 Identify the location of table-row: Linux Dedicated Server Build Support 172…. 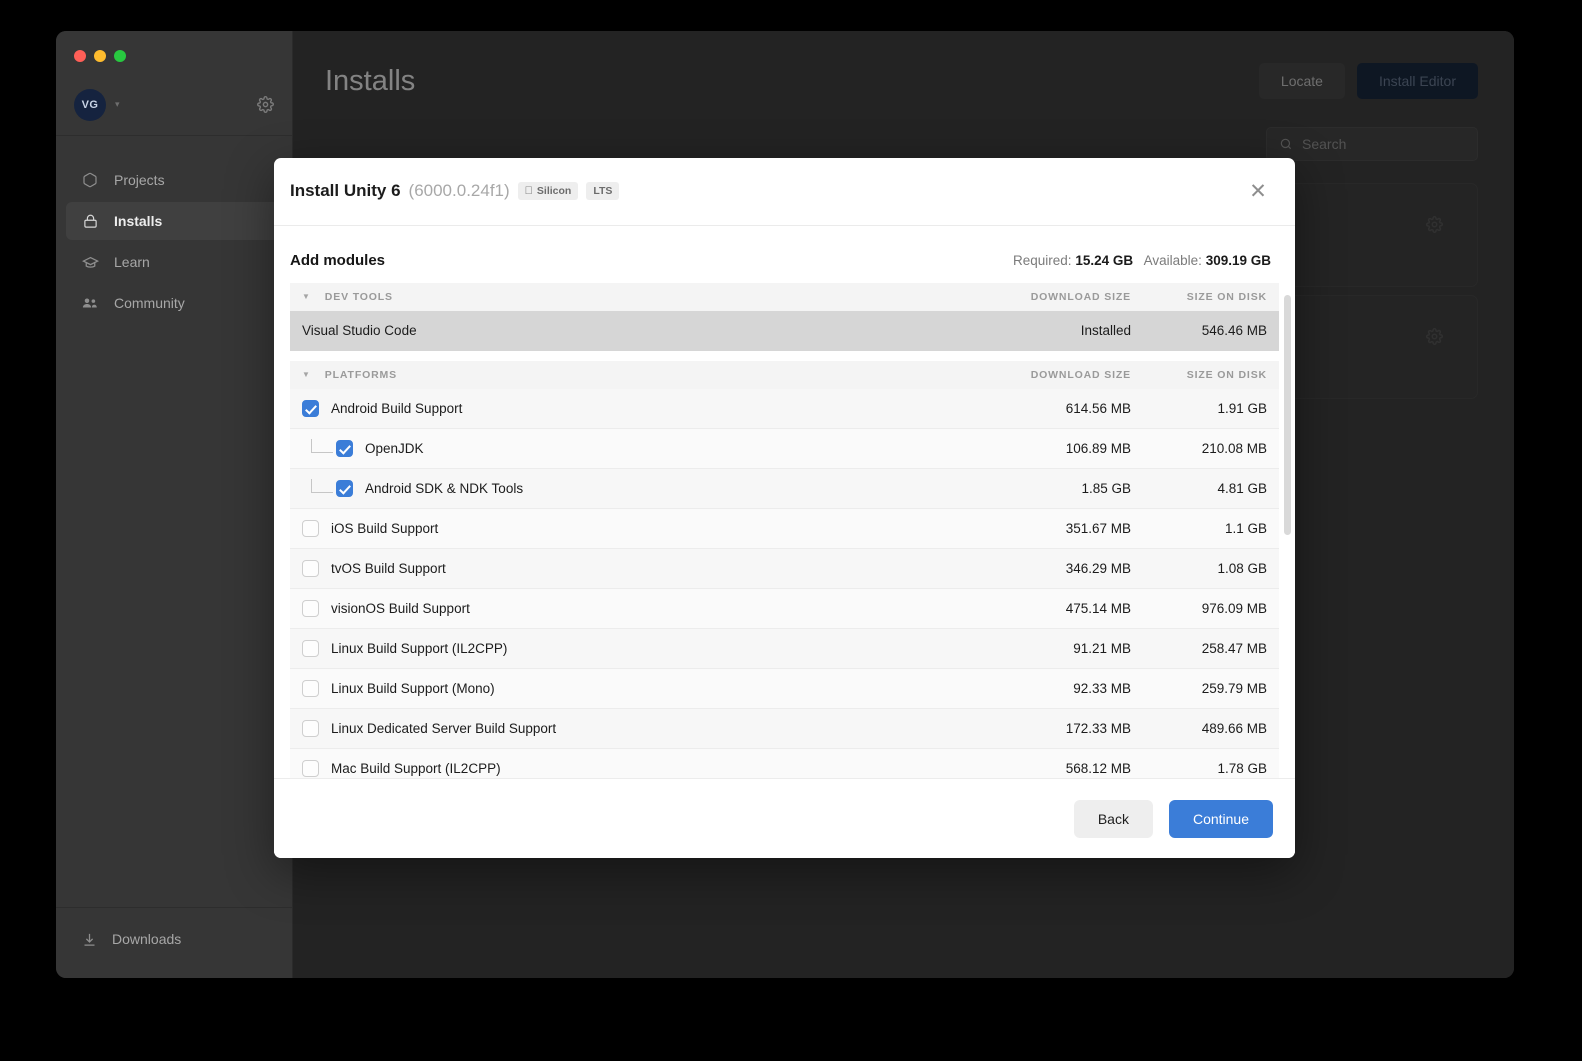
(784, 729).